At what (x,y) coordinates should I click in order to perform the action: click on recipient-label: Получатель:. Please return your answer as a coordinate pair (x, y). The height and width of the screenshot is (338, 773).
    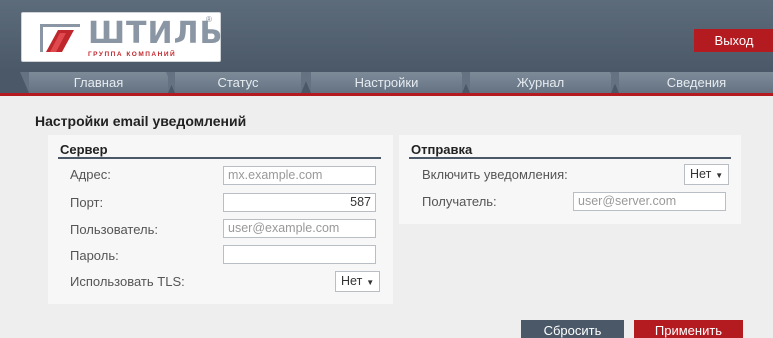
    Looking at the image, I should click on (459, 201).